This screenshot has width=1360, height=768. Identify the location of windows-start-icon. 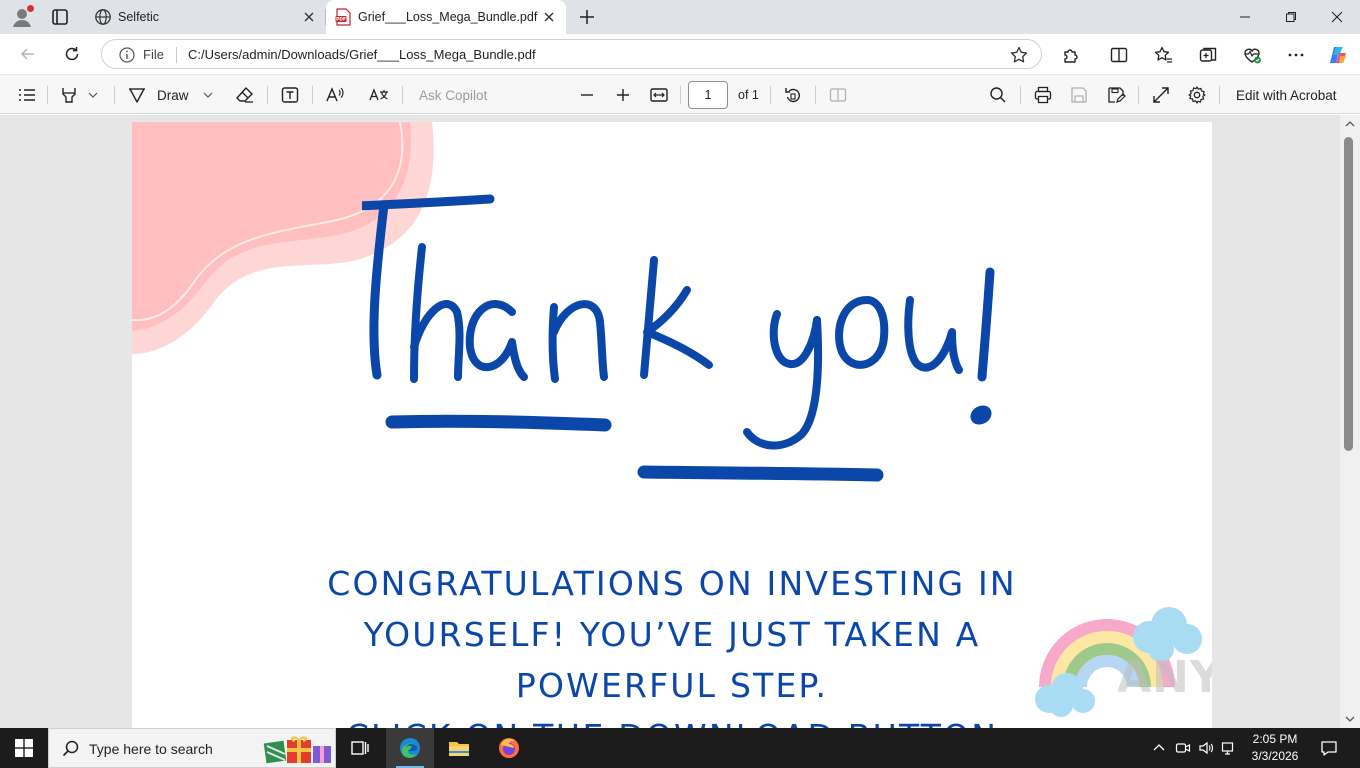
(24, 748).